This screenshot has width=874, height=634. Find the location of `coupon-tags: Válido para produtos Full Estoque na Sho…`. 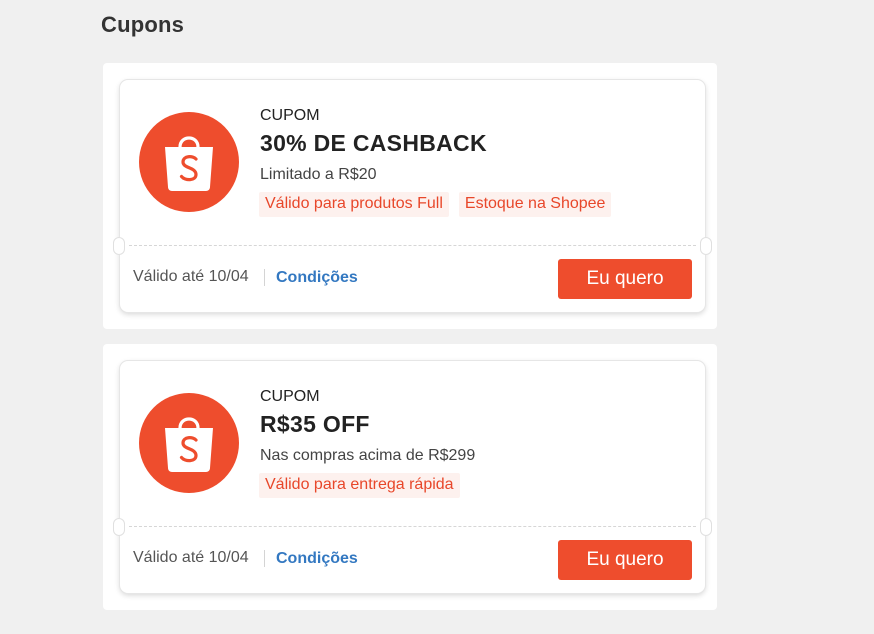

coupon-tags: Válido para produtos Full Estoque na Sho… is located at coordinates (435, 204).